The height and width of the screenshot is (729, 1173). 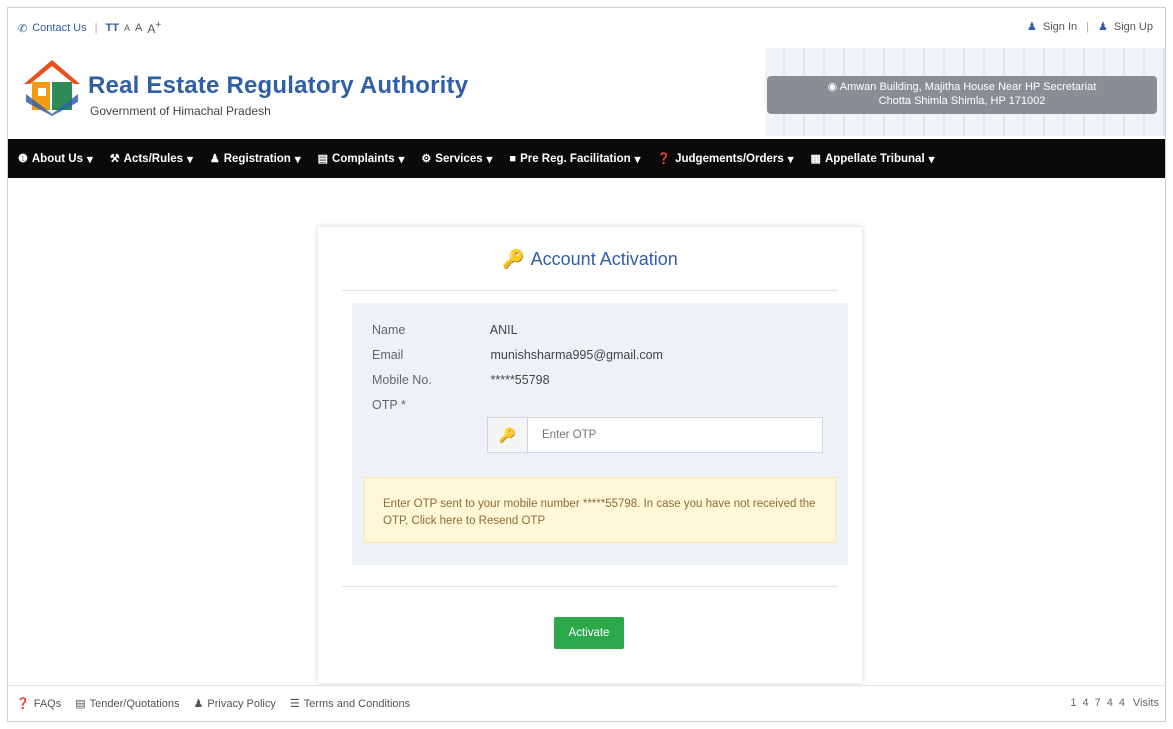 I want to click on footer-link-tender: ▤ Tender/Quotations, so click(x=127, y=704).